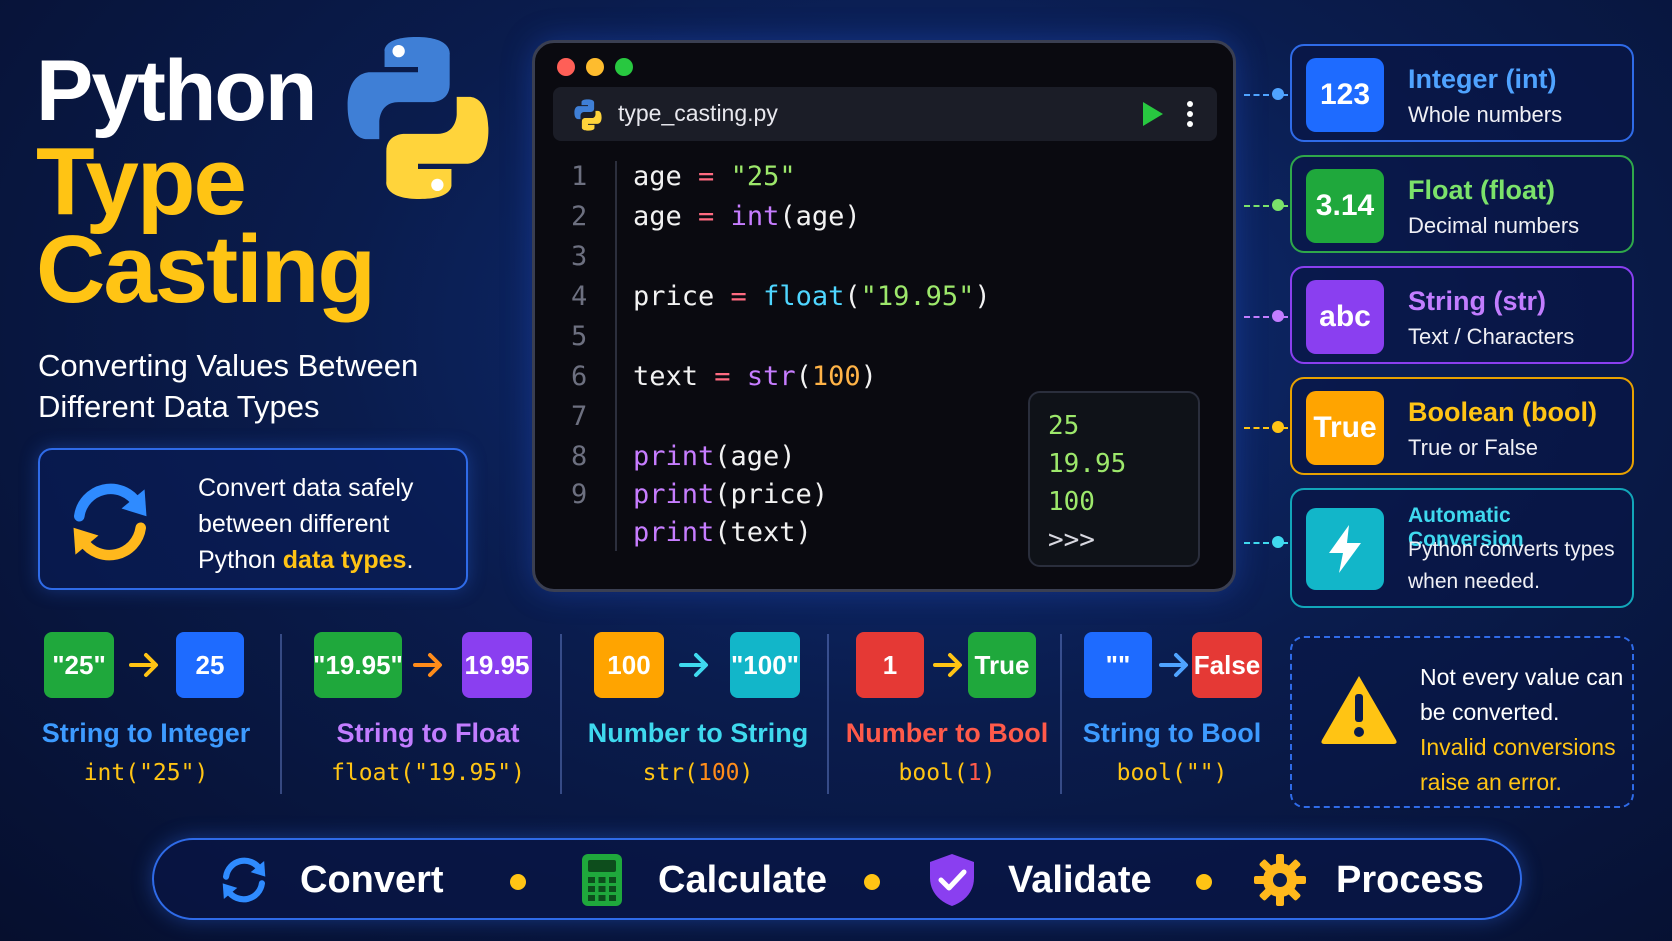  What do you see at coordinates (1481, 190) in the screenshot?
I see `type-name: Float (float)` at bounding box center [1481, 190].